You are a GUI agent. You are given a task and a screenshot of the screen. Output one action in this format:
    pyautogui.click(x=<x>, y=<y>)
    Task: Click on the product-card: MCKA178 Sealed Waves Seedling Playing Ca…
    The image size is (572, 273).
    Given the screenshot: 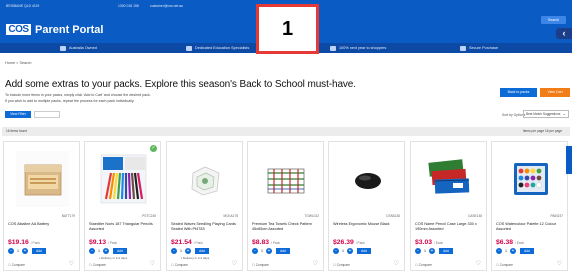 What is the action you would take?
    pyautogui.click(x=204, y=206)
    